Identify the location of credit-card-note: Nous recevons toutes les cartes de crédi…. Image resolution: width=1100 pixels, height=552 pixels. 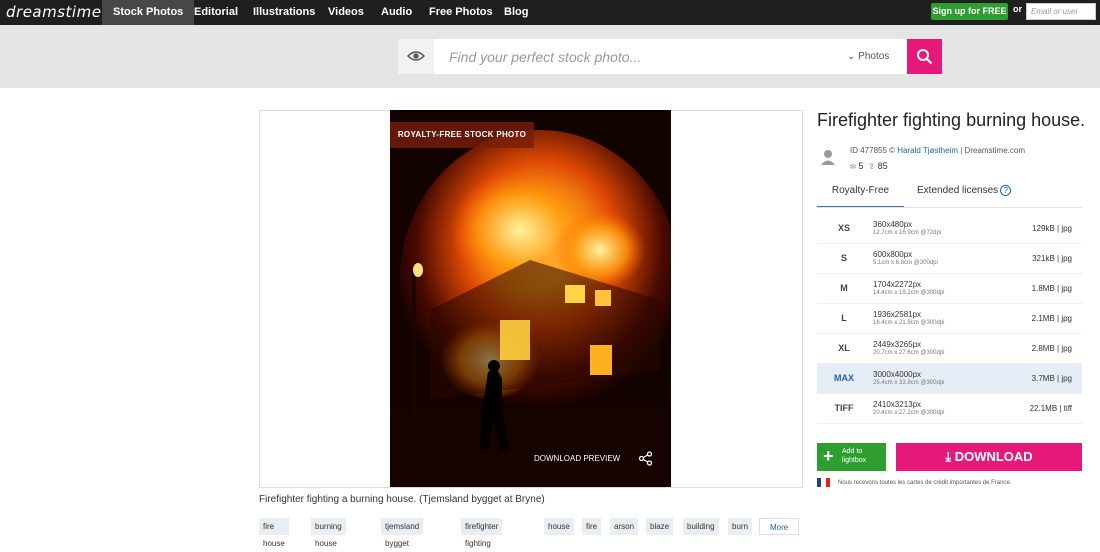
(925, 483).